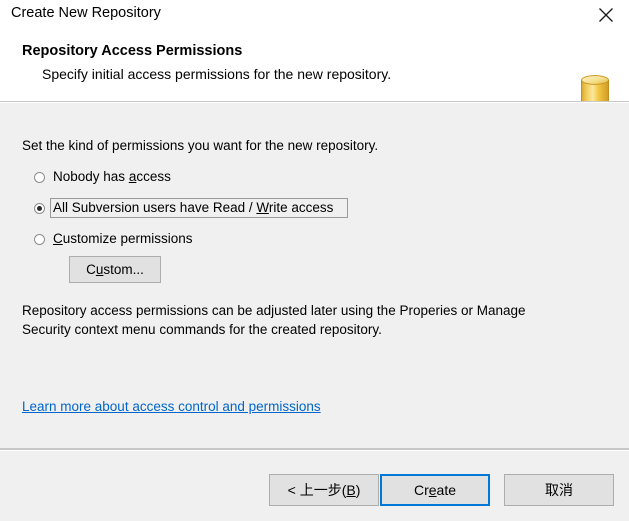  I want to click on close-button, so click(606, 15).